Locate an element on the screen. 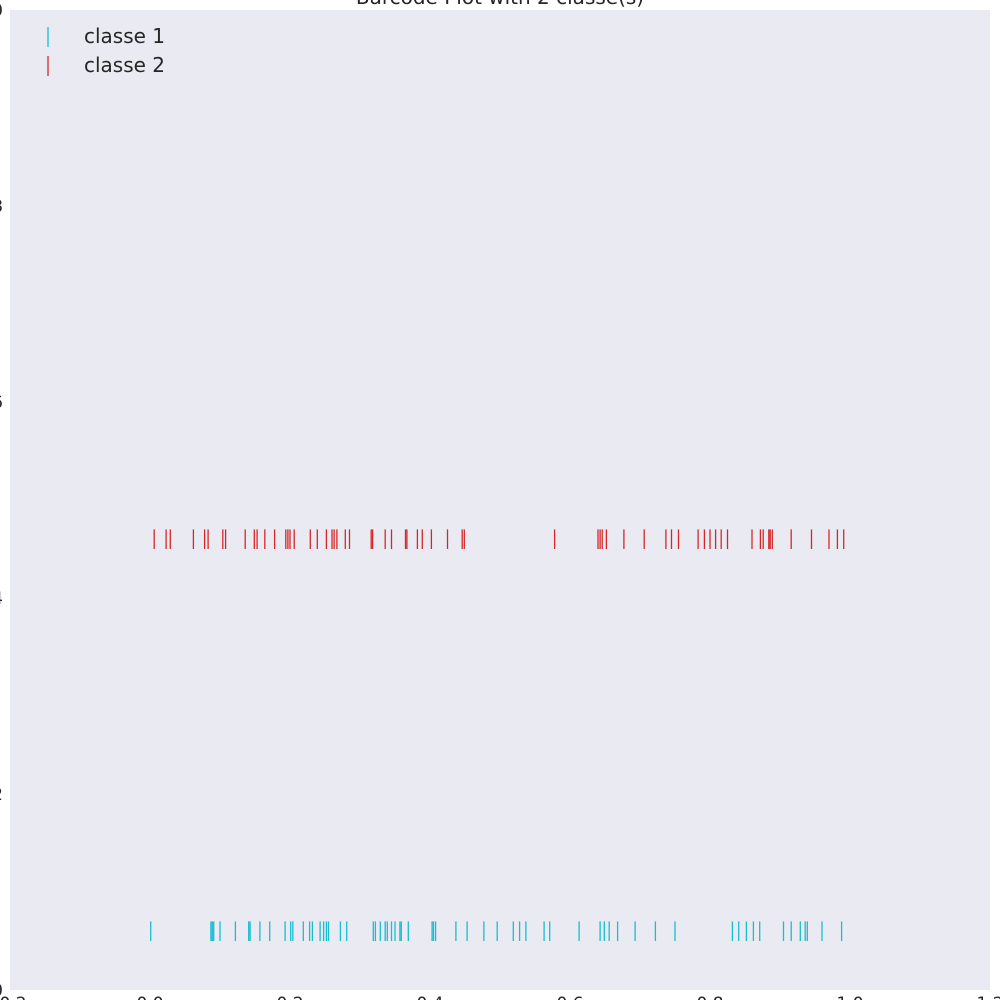 Image resolution: width=1000 pixels, height=1000 pixels. legend-label: classe 2 is located at coordinates (124, 65).